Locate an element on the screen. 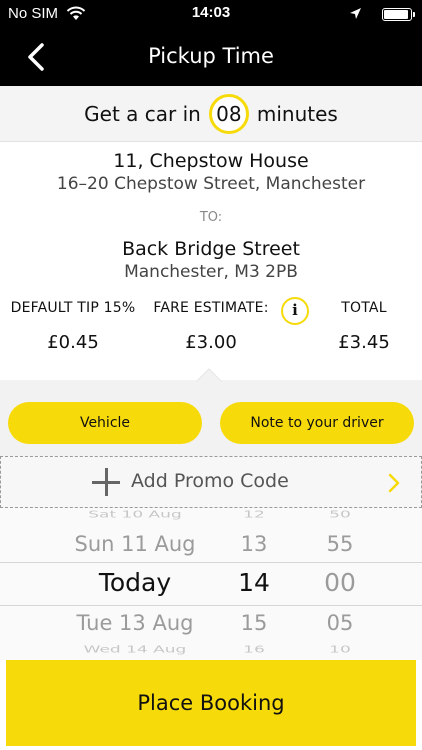 The height and width of the screenshot is (750, 422). destination-address: Back Bridge Street Manchester, M3 2PB is located at coordinates (211, 260).